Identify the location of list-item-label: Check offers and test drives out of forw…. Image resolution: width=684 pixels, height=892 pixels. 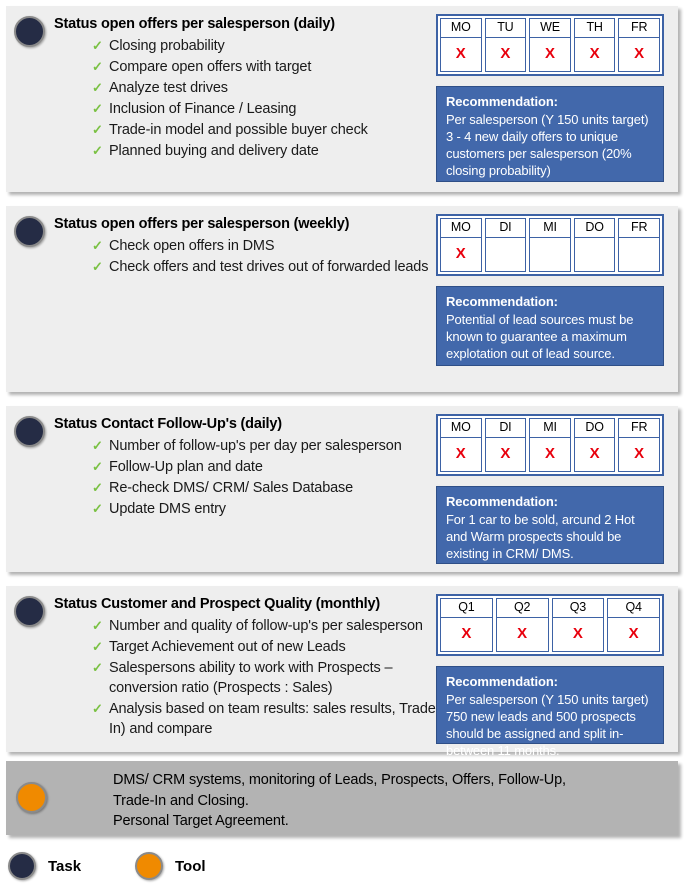
(269, 267).